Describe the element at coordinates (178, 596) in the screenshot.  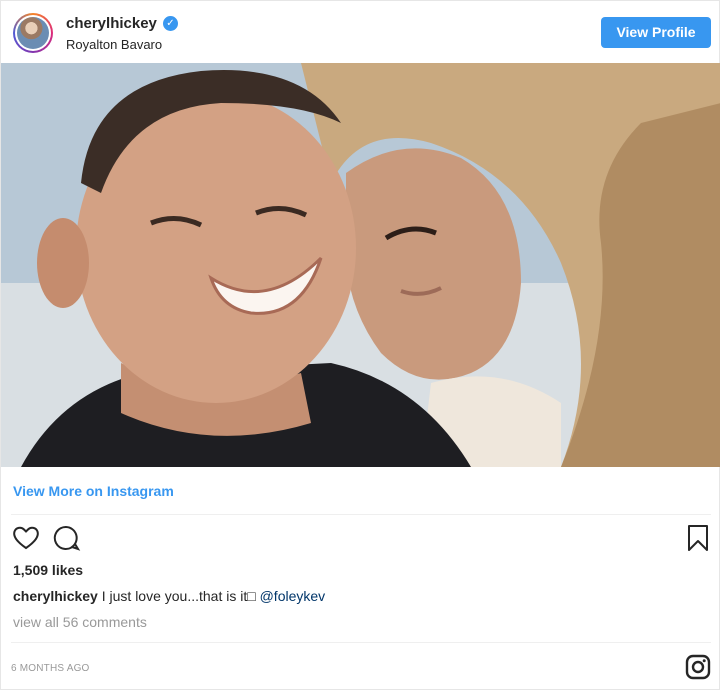
I see `caption-text: I just love you...that is it□` at that location.